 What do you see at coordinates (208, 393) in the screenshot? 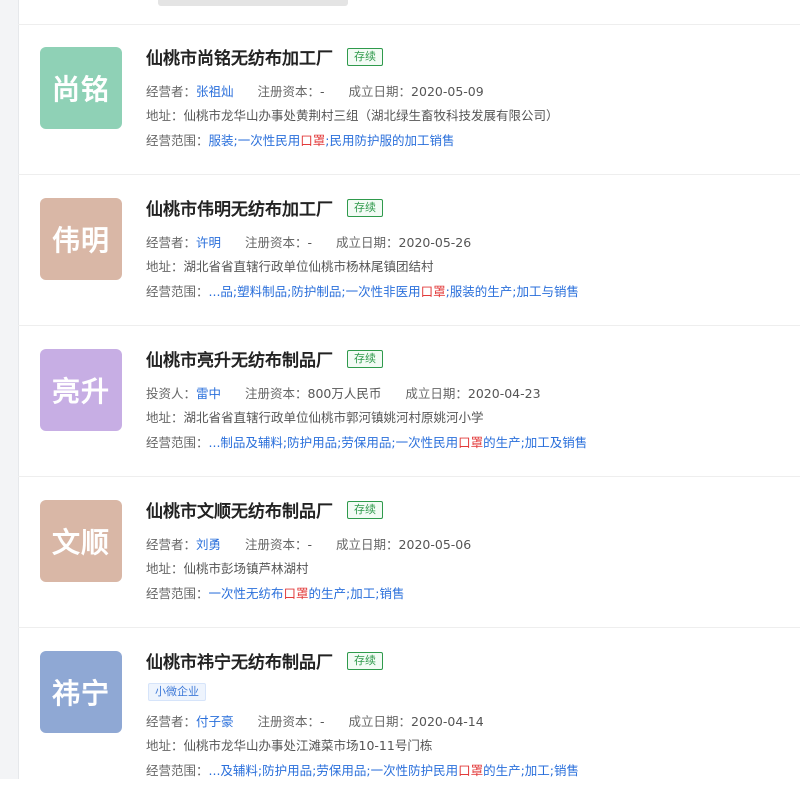
I see `person-link: 雷中` at bounding box center [208, 393].